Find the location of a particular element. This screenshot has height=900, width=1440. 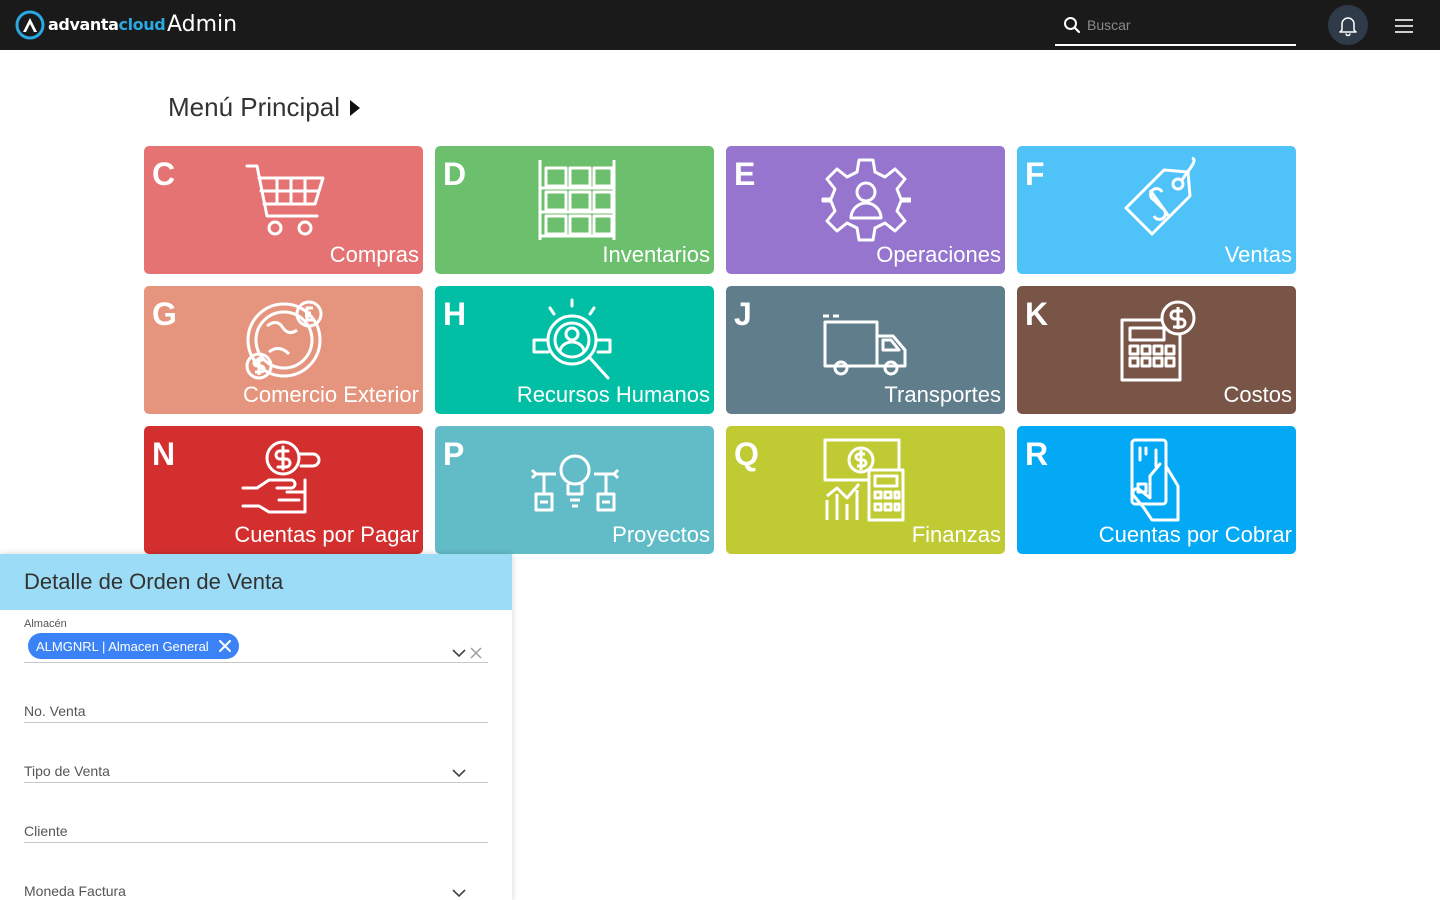

tile-cuentas-por-cobrar: R Cuentas por Cobrar is located at coordinates (1156, 490).